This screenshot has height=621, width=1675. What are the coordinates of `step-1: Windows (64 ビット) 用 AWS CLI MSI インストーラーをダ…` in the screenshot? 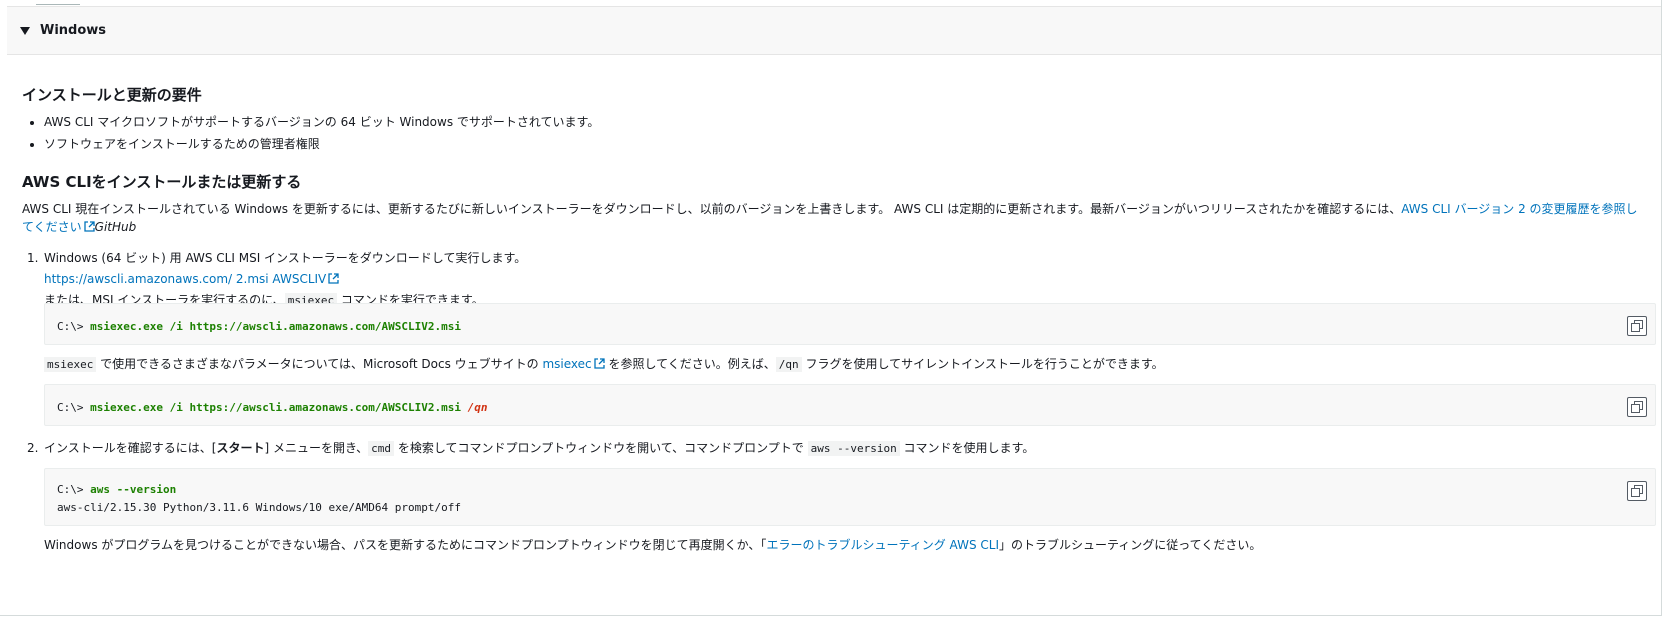 It's located at (849, 279).